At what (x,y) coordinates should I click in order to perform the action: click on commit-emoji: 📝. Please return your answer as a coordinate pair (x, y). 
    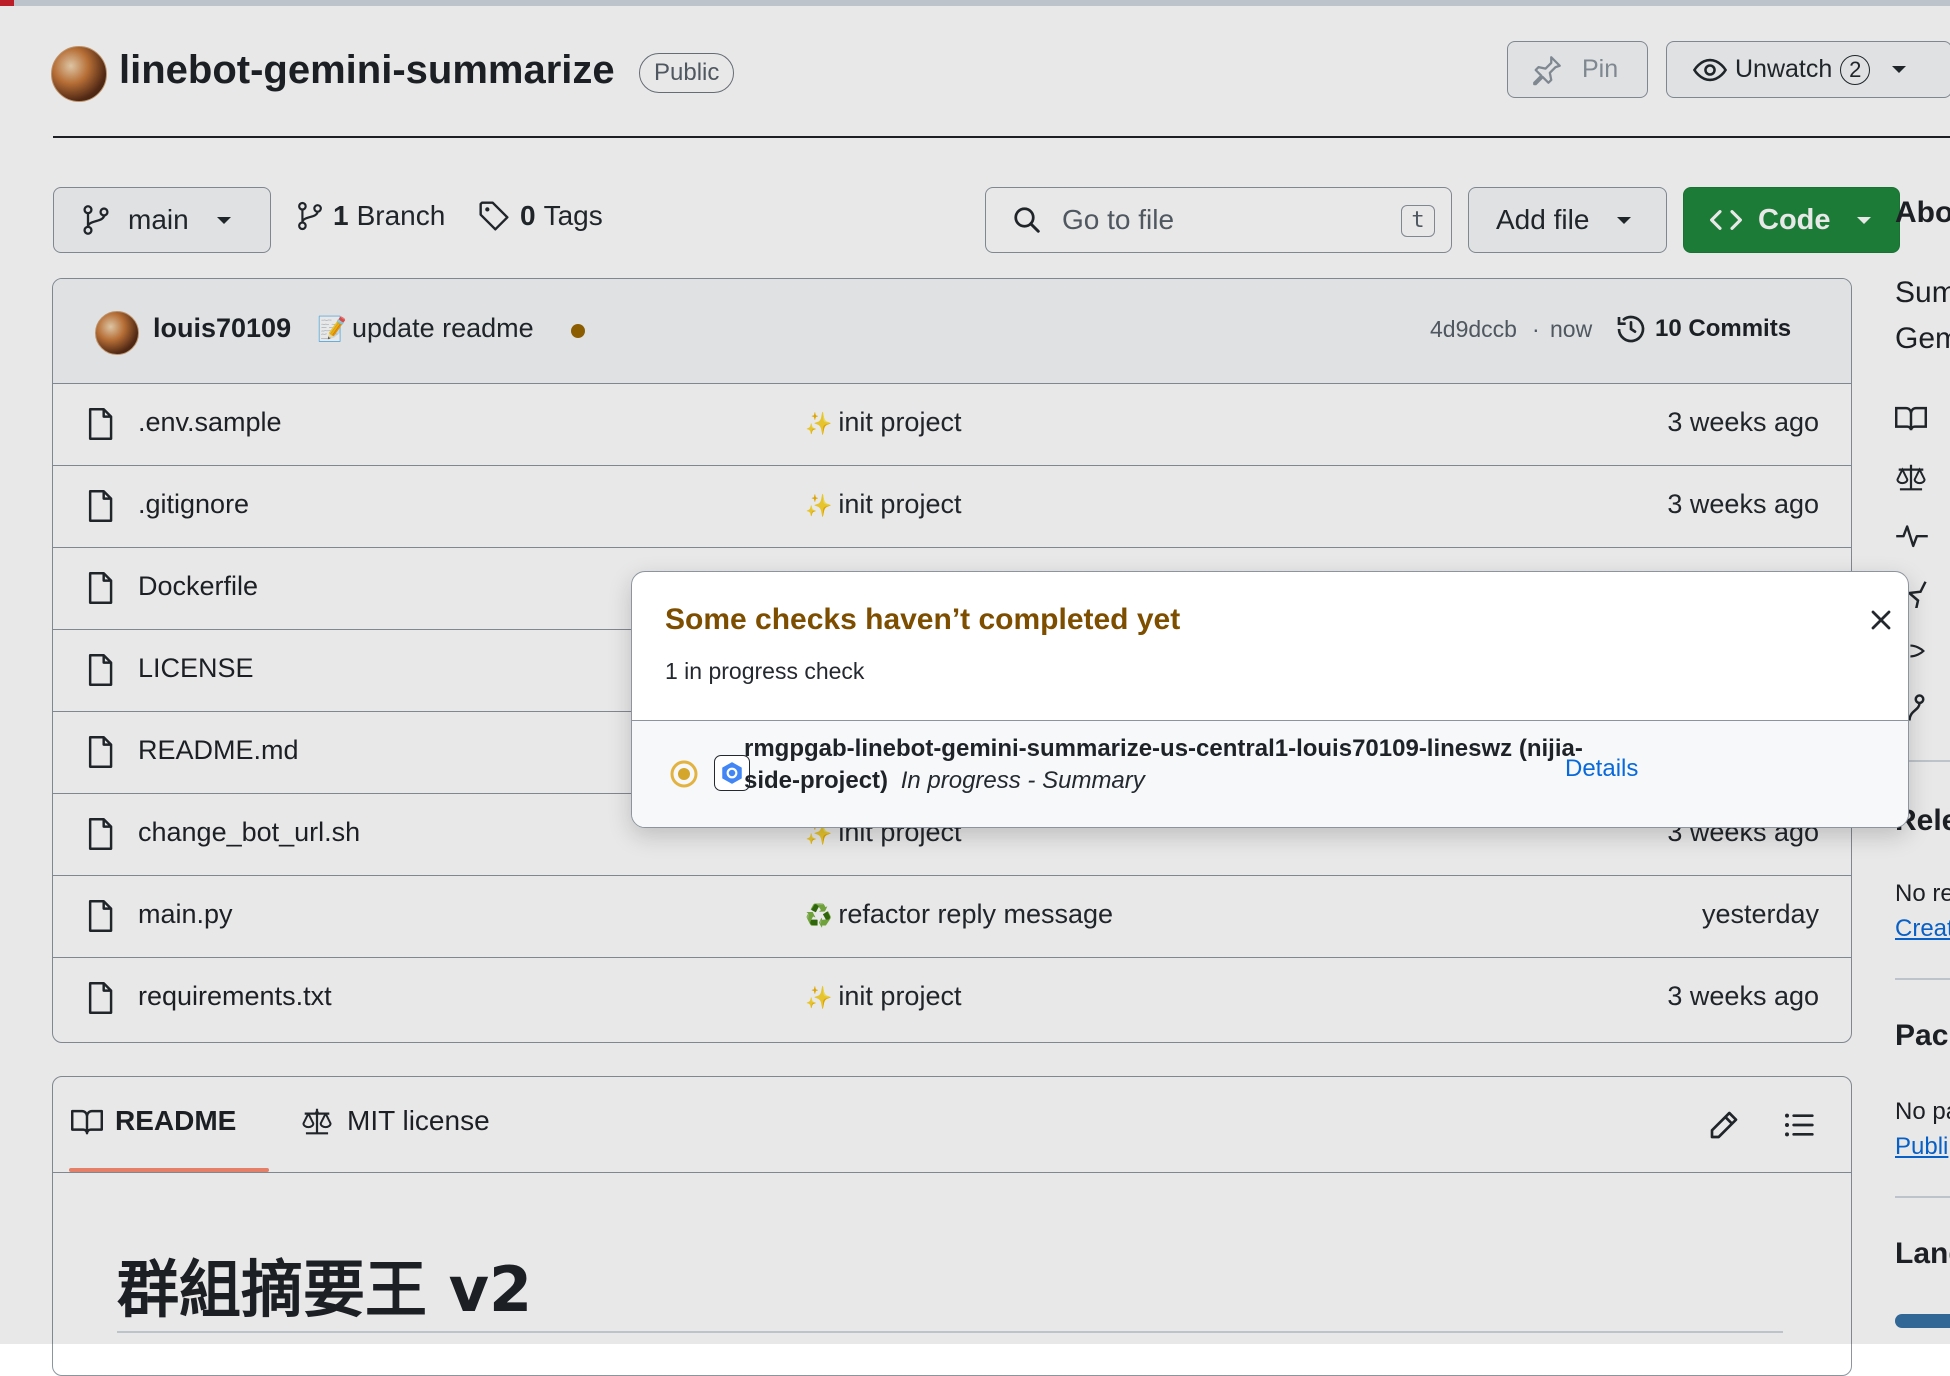
    Looking at the image, I should click on (332, 329).